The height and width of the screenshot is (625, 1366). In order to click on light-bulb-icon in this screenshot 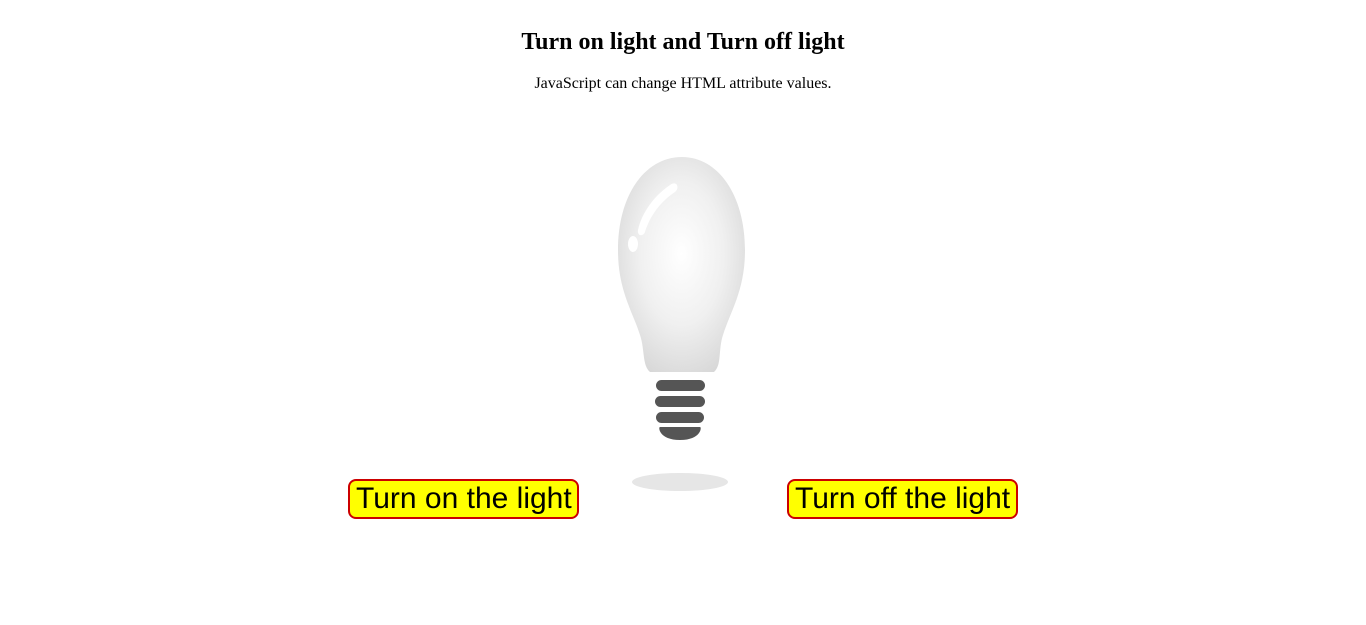, I will do `click(681, 324)`.